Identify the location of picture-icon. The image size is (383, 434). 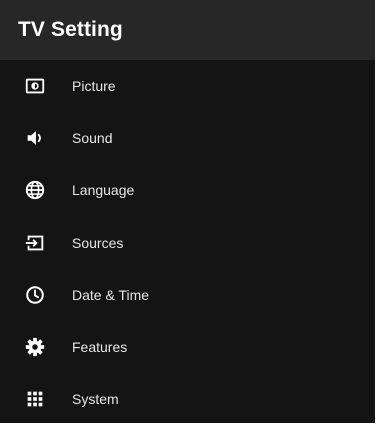
(35, 86).